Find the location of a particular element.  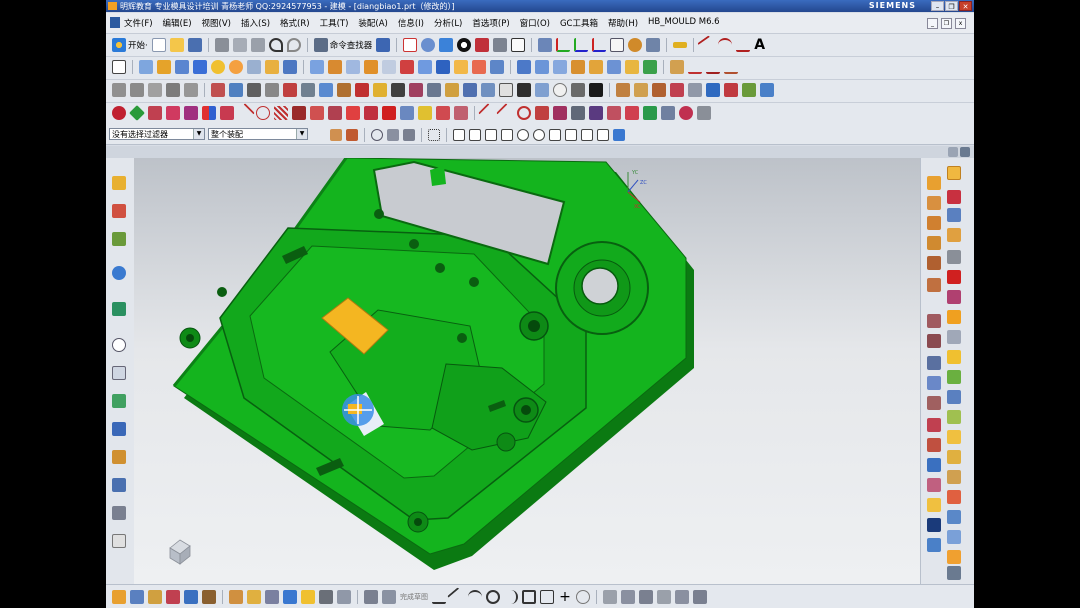

insert-icon is located at coordinates (954, 277).